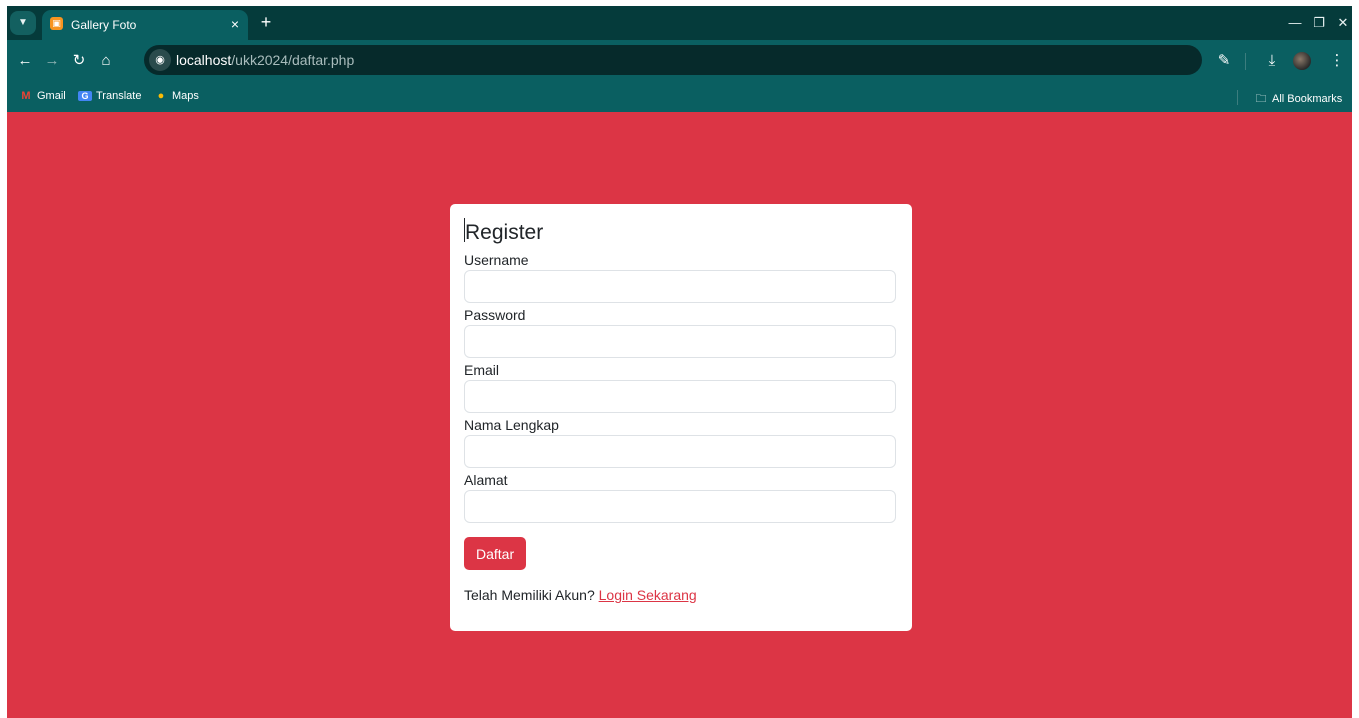 This screenshot has width=1359, height=718. Describe the element at coordinates (106, 61) in the screenshot. I see `home-icon: ⌂` at that location.